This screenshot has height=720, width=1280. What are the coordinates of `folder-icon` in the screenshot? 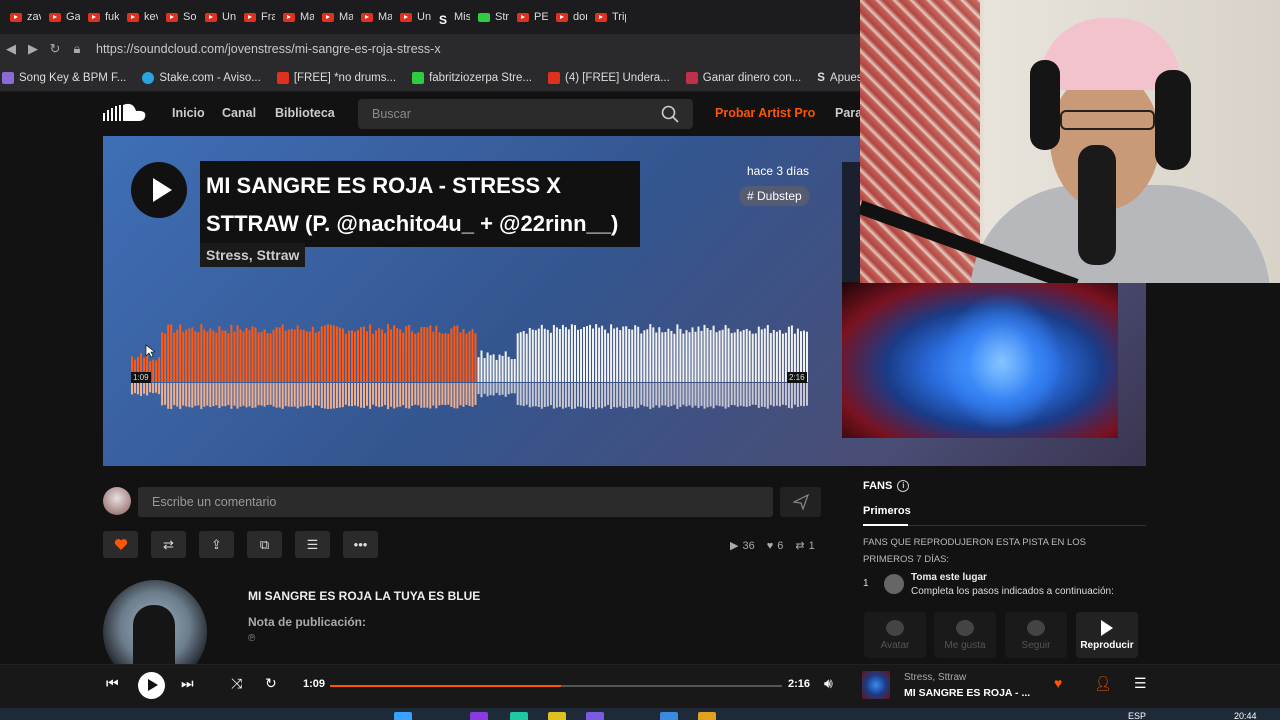 It's located at (707, 716).